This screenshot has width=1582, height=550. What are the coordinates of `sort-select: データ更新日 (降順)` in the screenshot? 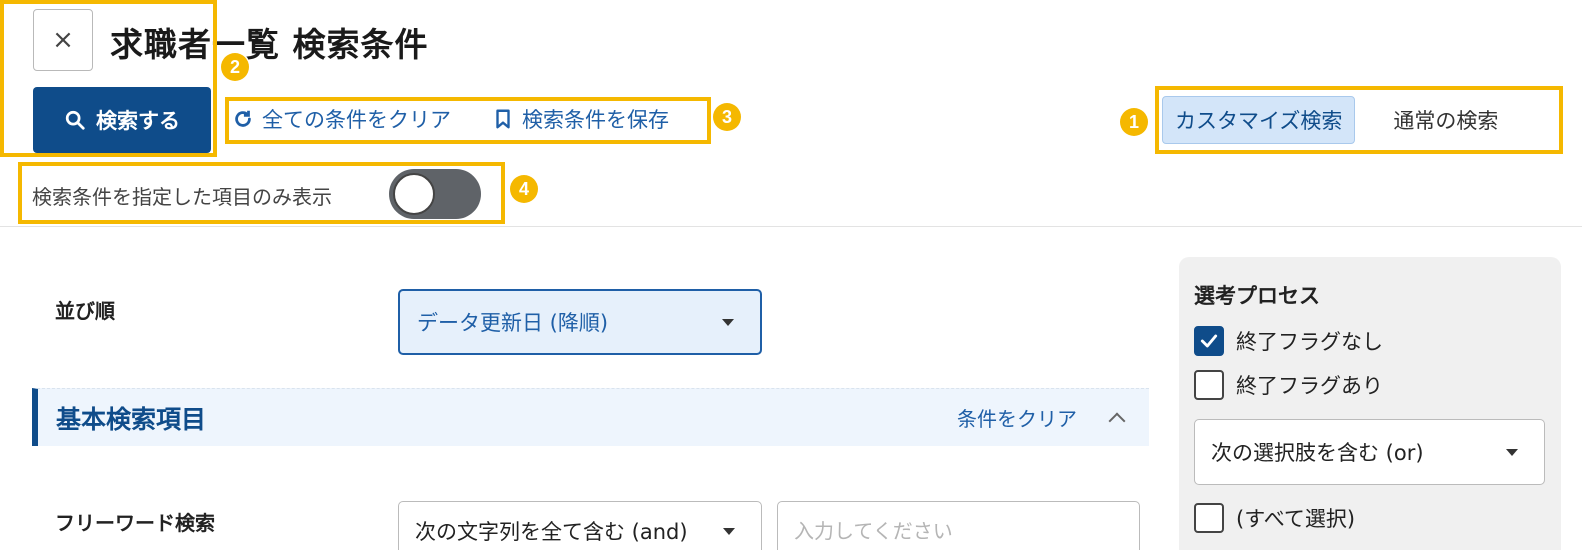 It's located at (580, 322).